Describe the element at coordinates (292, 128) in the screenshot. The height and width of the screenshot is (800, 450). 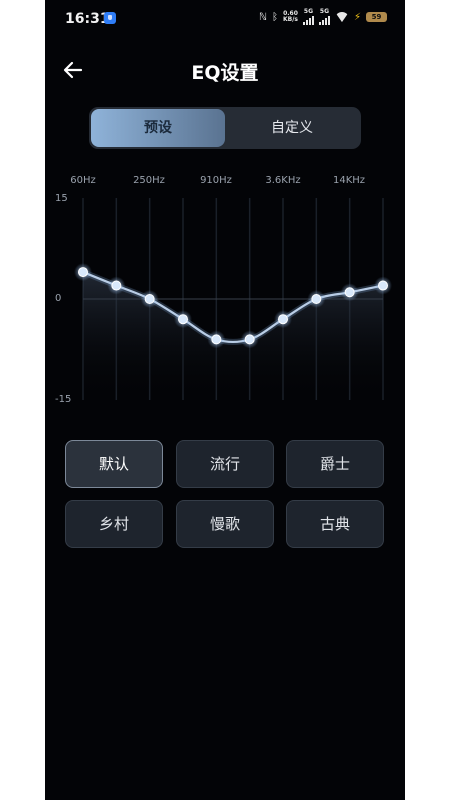
I see `tab-custom: 自定义` at that location.